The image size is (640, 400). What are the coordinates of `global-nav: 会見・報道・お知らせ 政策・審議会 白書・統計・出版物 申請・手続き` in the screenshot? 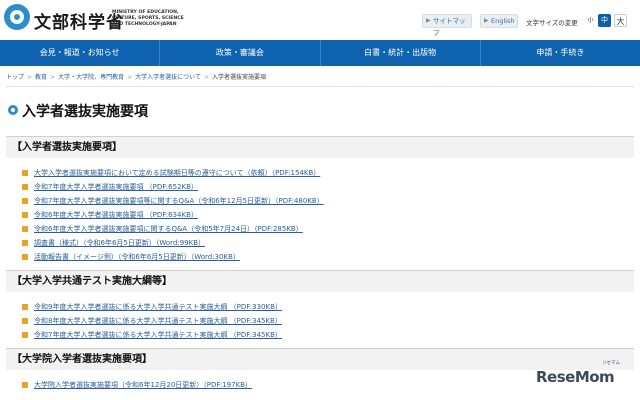 It's located at (320, 53).